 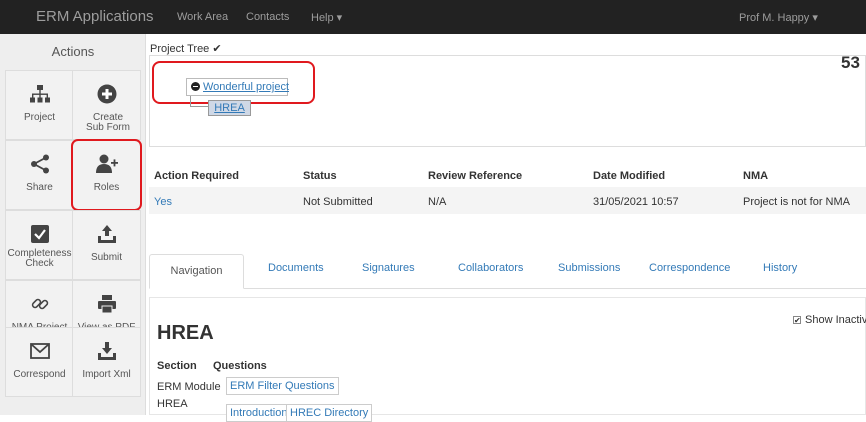 I want to click on submit-action: Submit, so click(x=106, y=245).